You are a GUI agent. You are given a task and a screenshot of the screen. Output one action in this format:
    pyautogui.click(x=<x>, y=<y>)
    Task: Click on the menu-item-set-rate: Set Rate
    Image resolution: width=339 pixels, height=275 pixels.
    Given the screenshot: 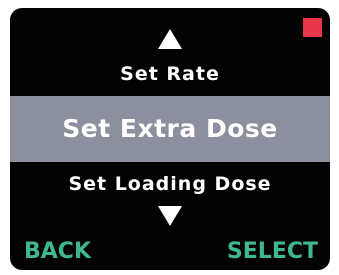 What is the action you would take?
    pyautogui.click(x=170, y=74)
    